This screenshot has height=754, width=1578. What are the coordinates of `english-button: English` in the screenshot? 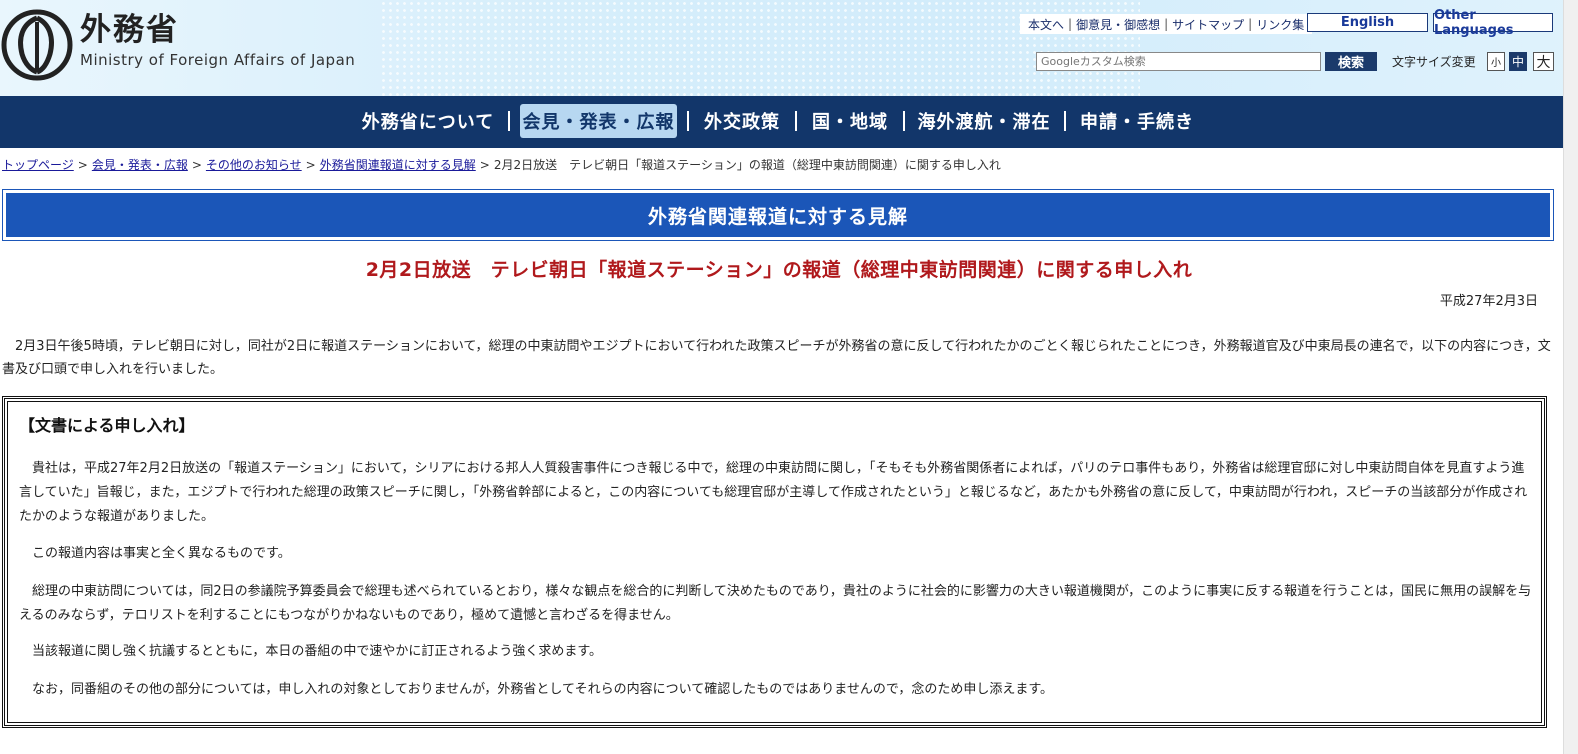 It's located at (1367, 22).